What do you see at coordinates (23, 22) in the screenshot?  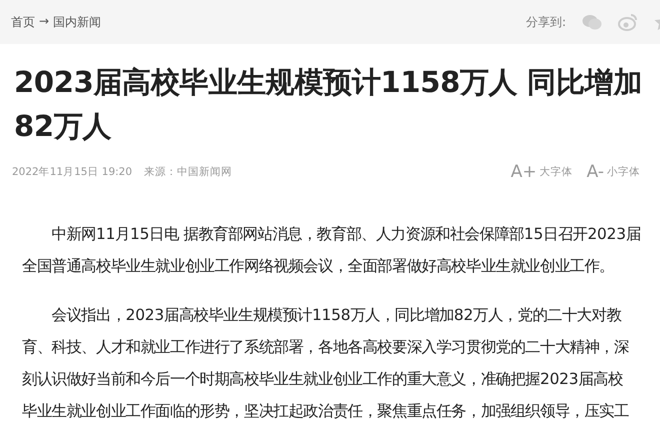 I see `breadcrumb-link: 首页` at bounding box center [23, 22].